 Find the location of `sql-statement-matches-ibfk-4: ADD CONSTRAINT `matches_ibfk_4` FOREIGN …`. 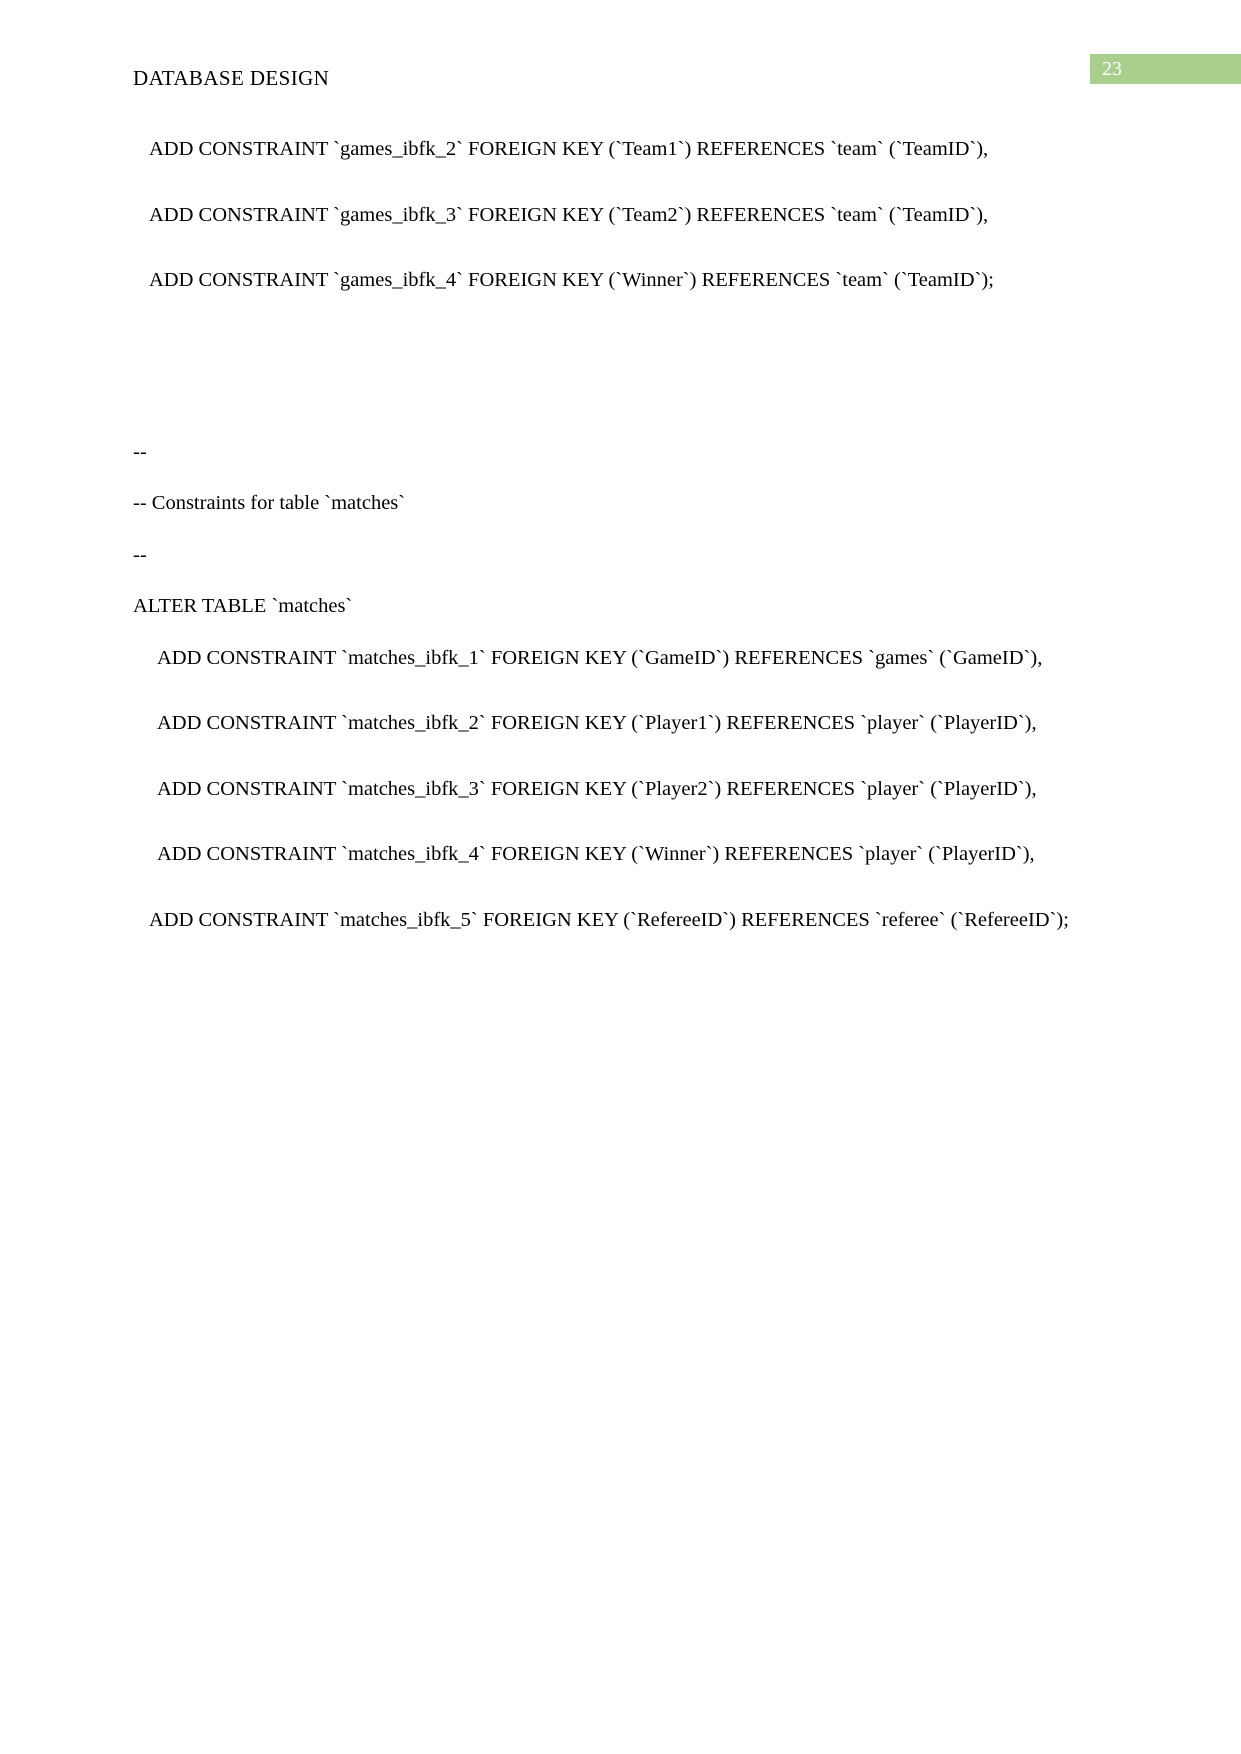

sql-statement-matches-ibfk-4: ADD CONSTRAINT `matches_ibfk_4` FOREIGN … is located at coordinates (596, 854).